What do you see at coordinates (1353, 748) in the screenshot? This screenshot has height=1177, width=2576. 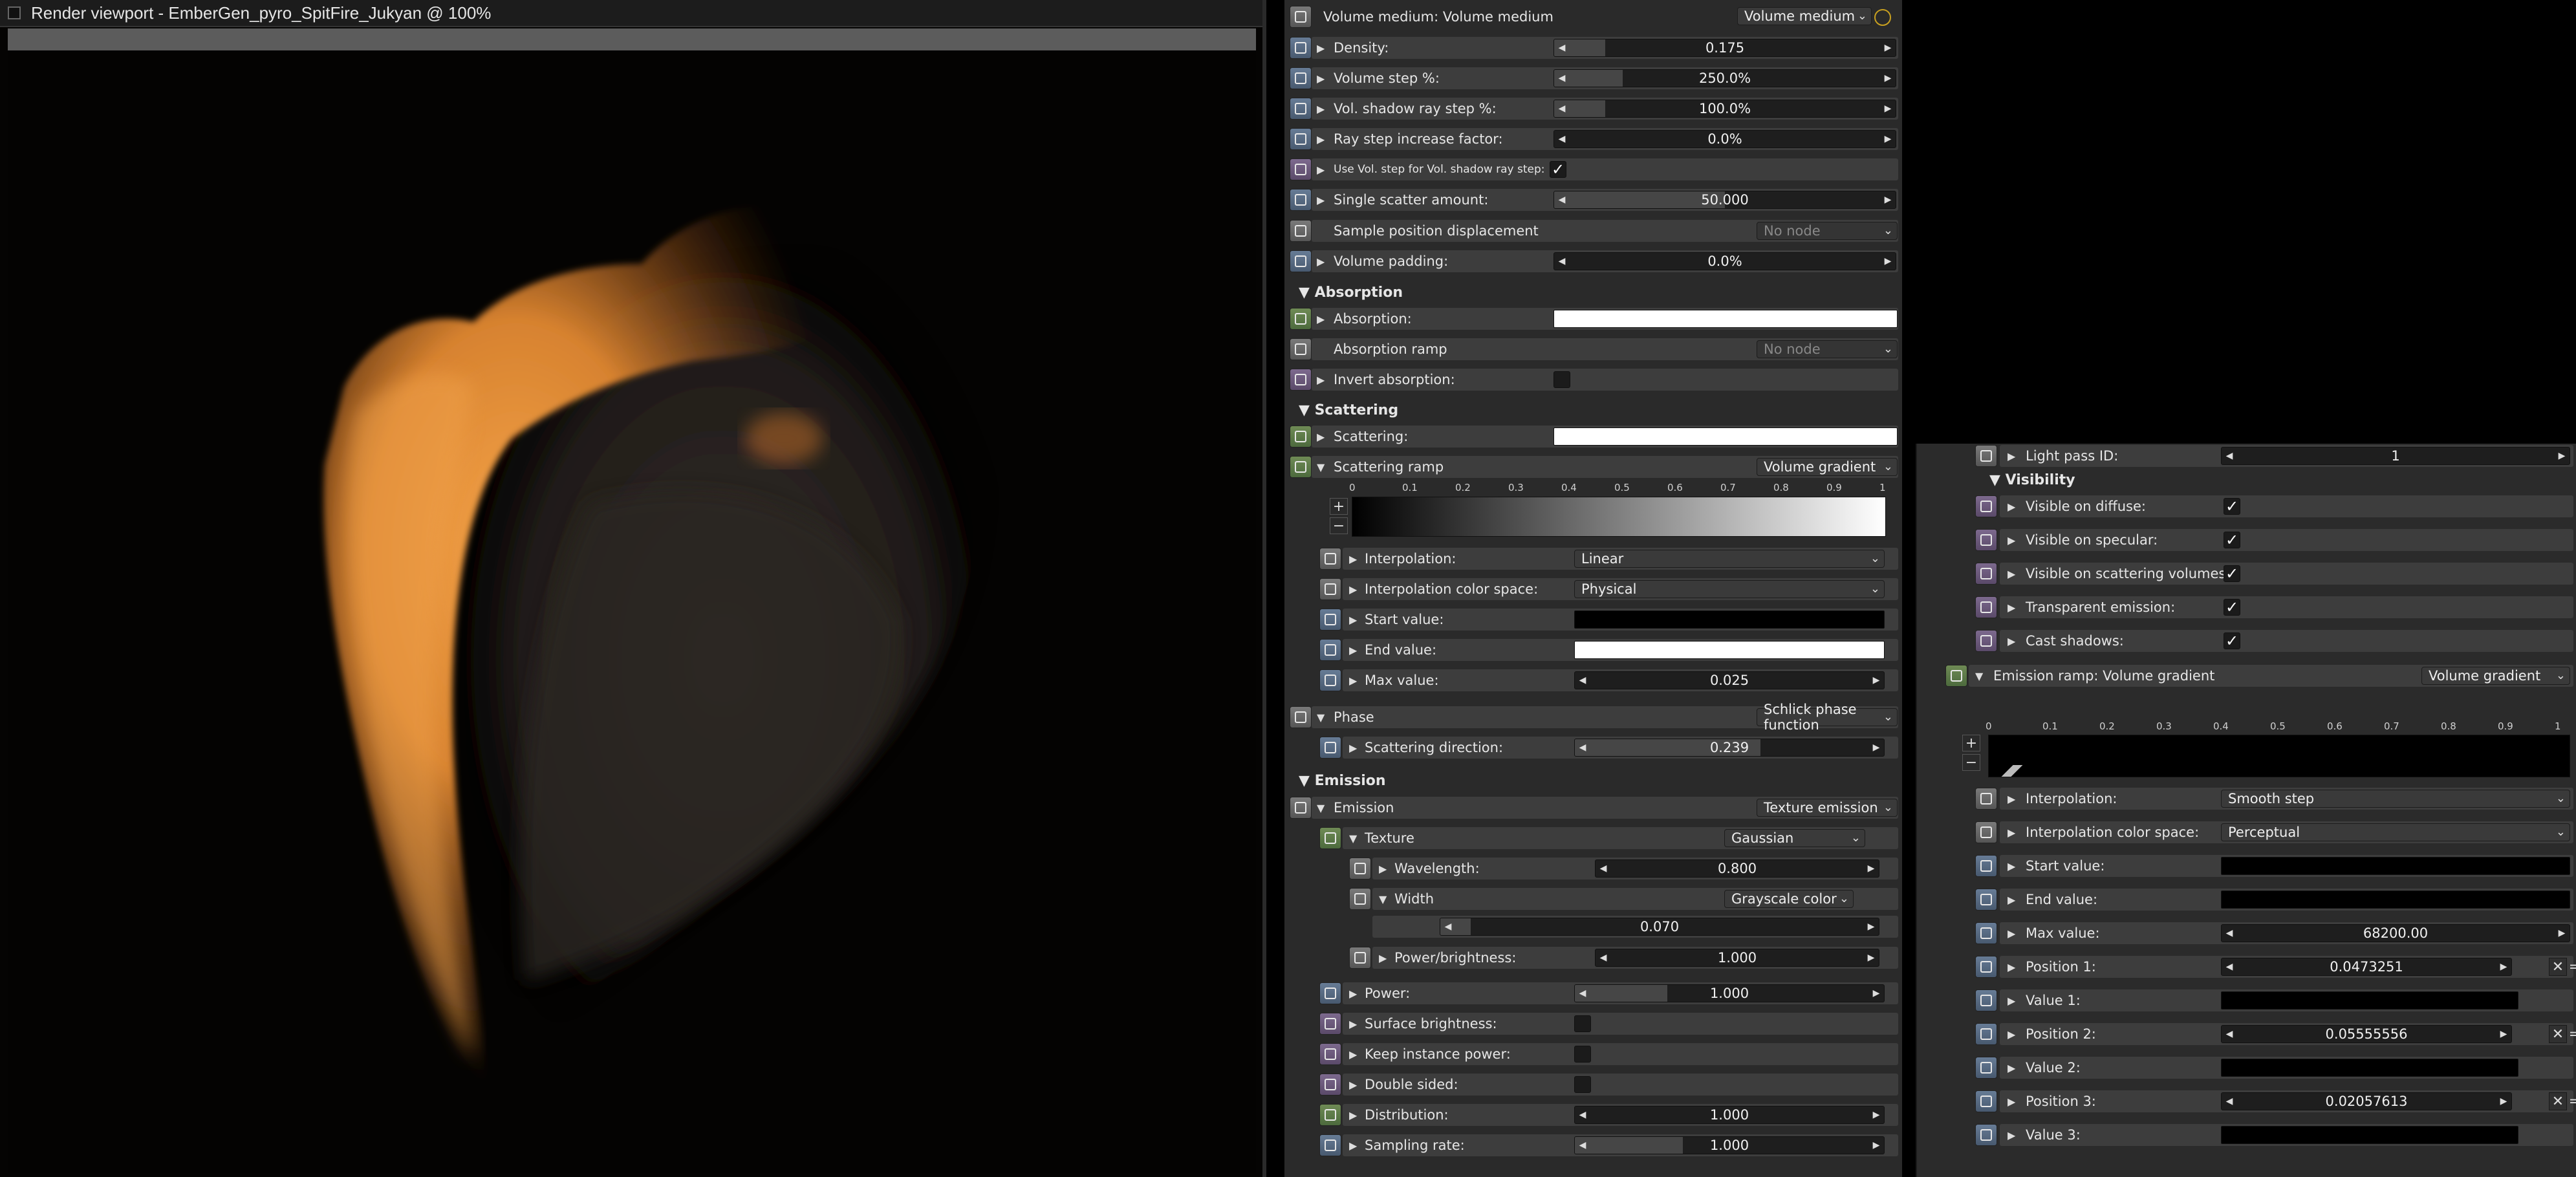 I see `scattering-direction-expand-icon: ▶` at bounding box center [1353, 748].